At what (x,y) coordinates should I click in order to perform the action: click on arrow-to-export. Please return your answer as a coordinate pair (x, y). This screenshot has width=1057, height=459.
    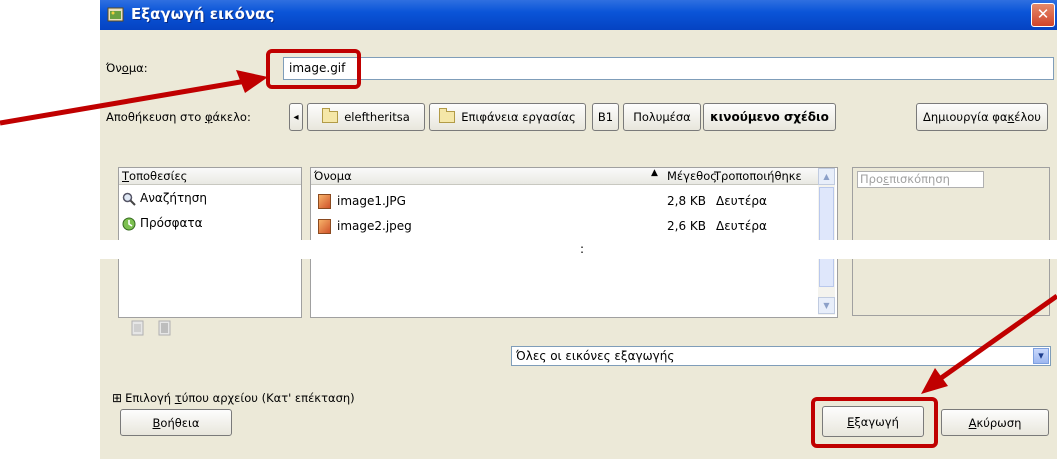
    Looking at the image, I should click on (994, 339).